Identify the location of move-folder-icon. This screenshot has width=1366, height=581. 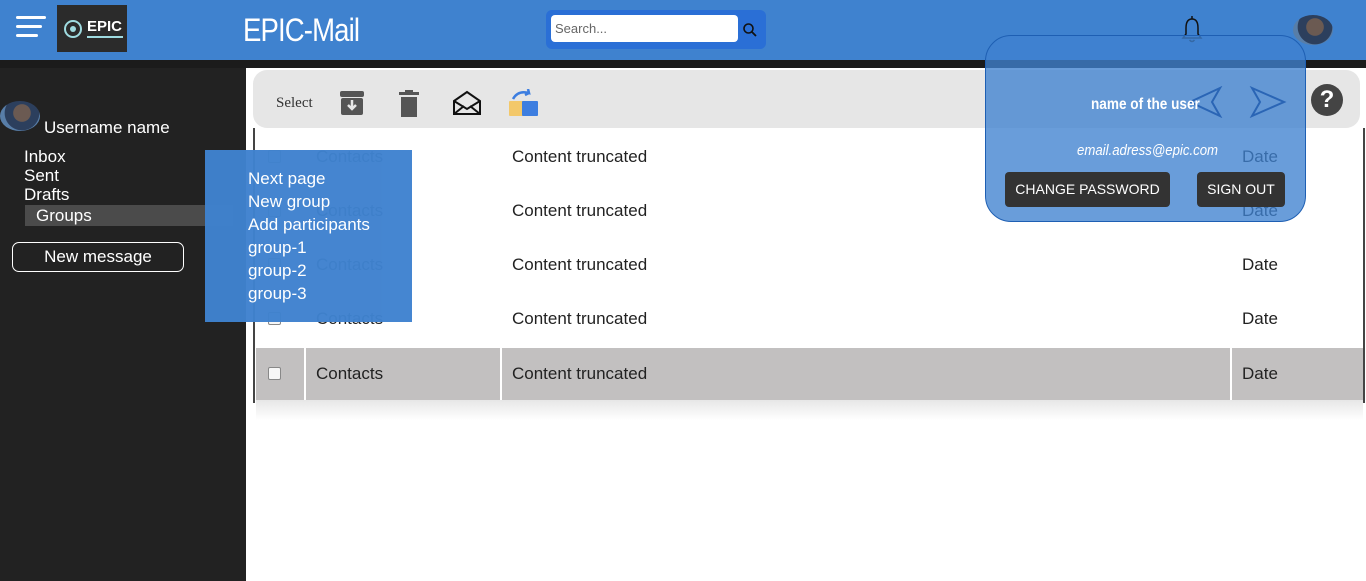
(524, 103).